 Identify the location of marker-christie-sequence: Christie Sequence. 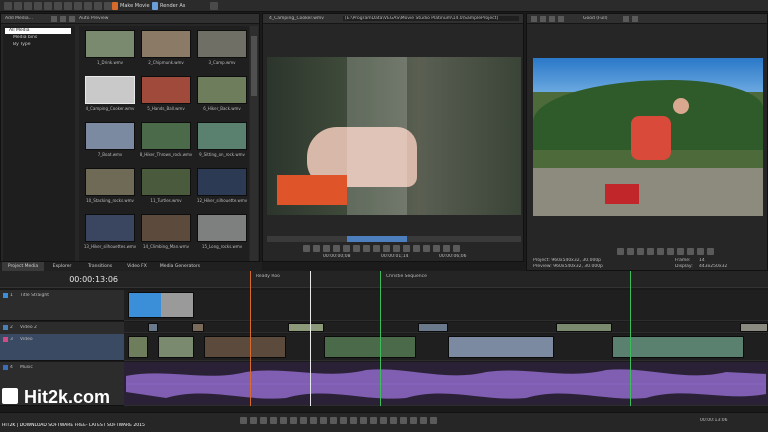
(411, 276).